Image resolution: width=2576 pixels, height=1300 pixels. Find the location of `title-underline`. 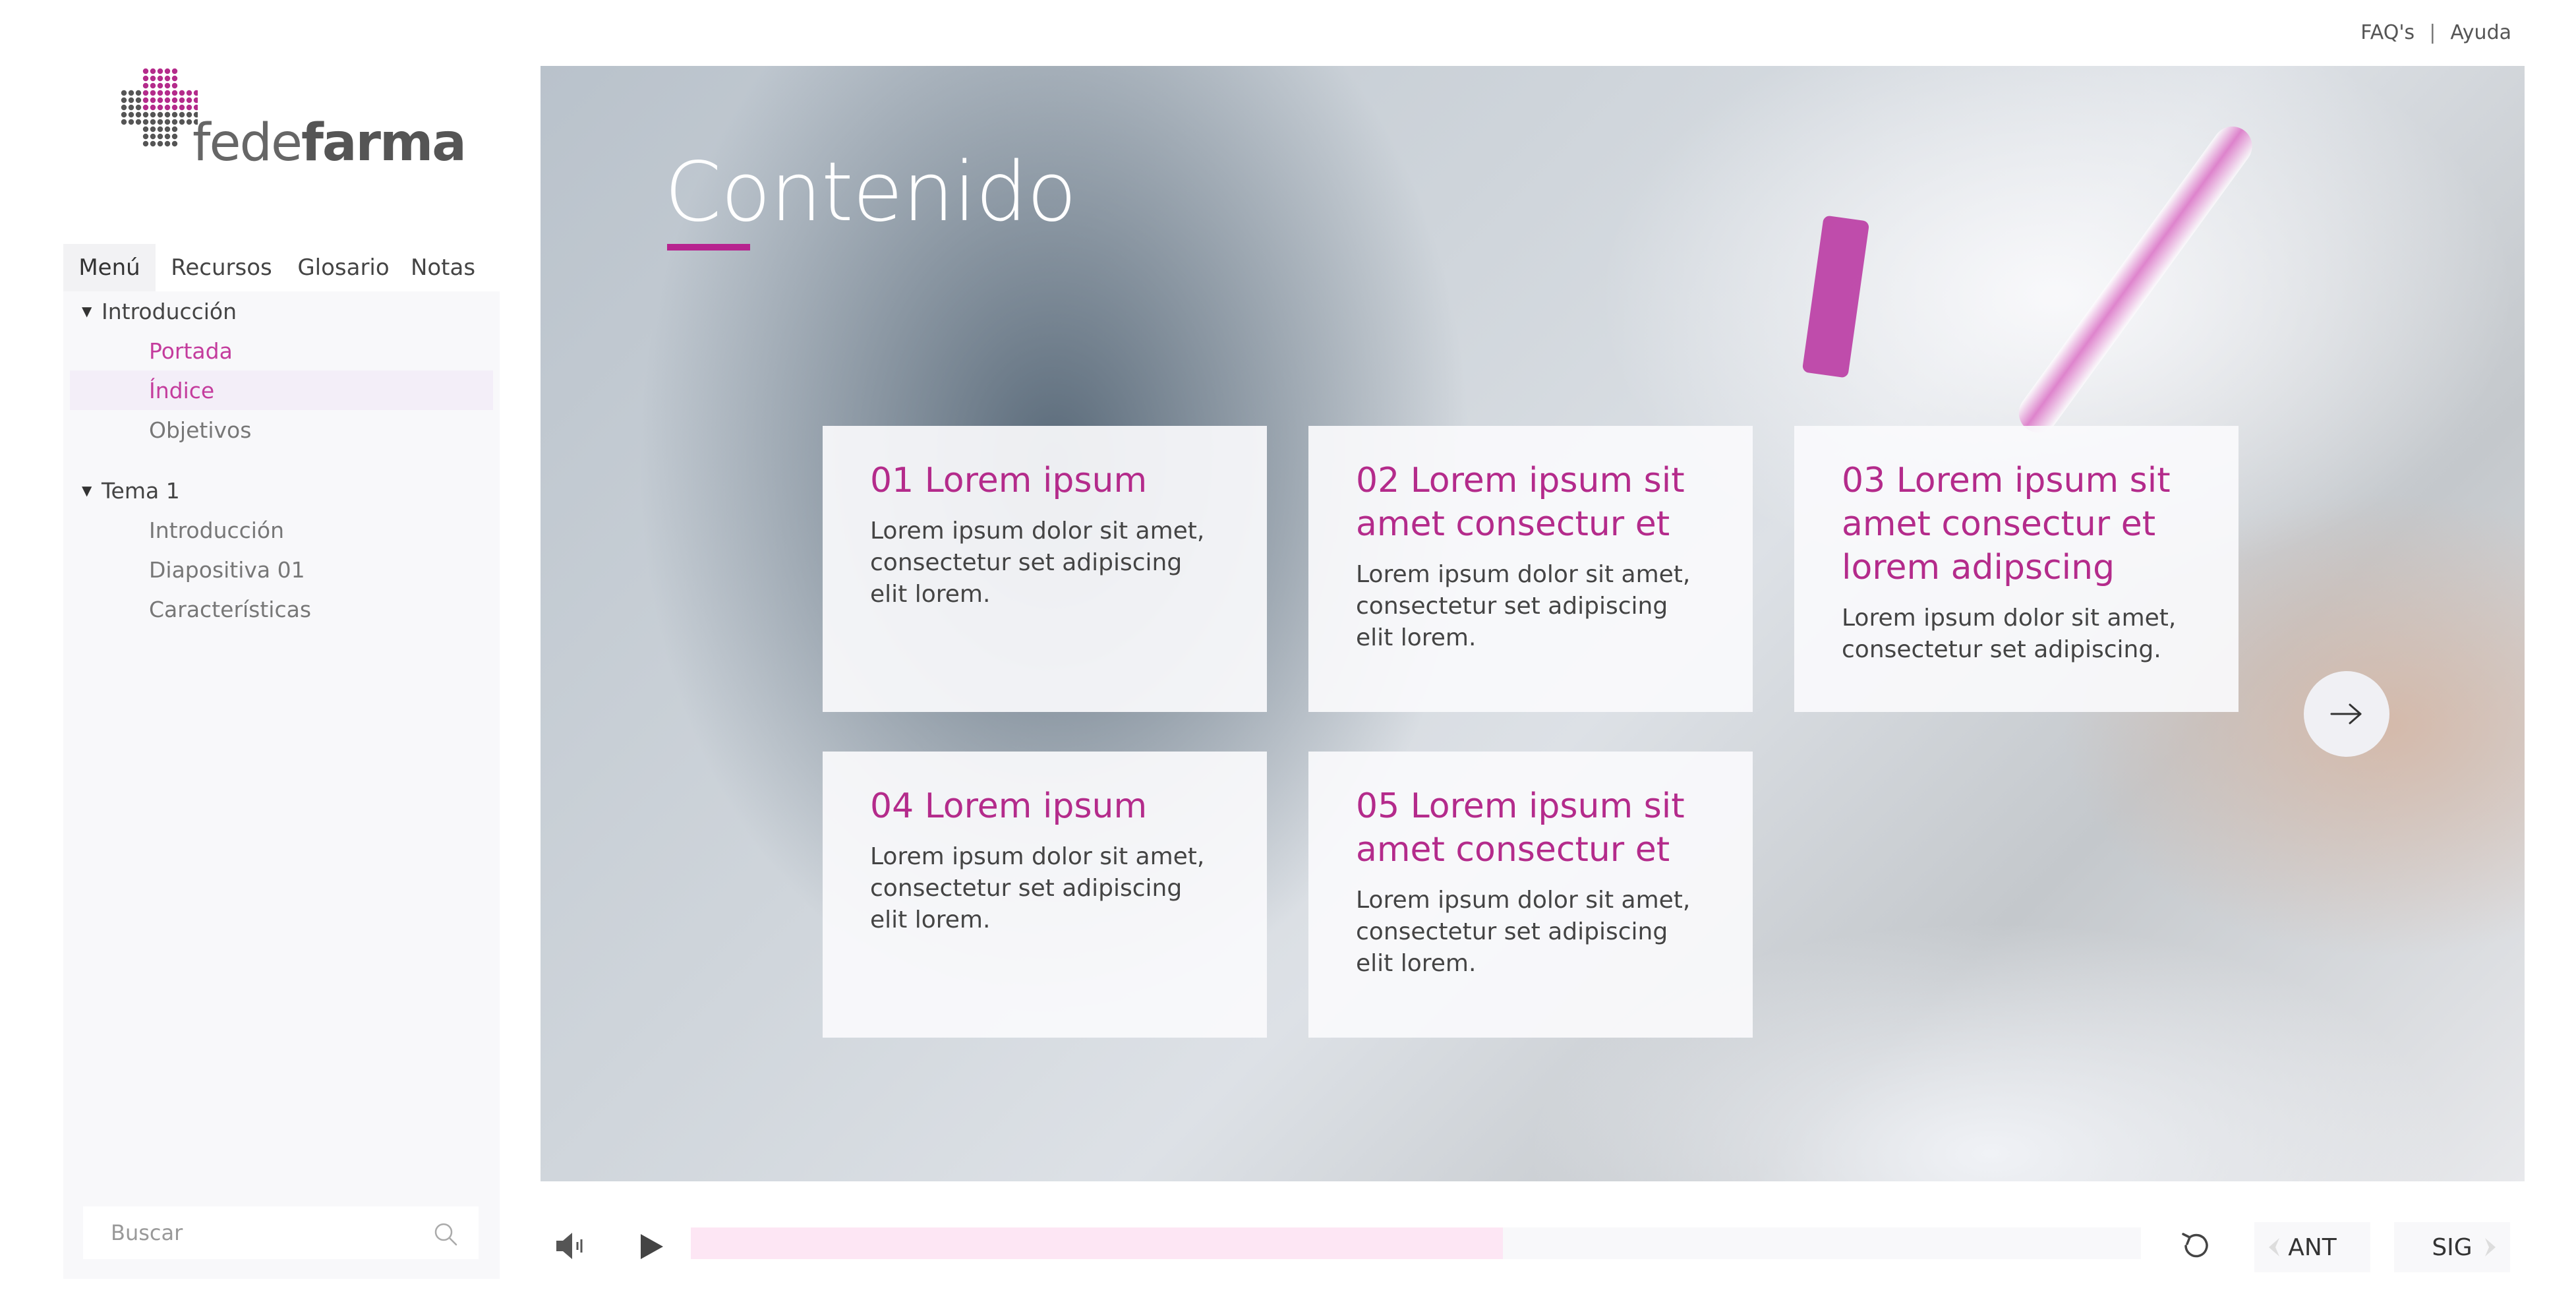

title-underline is located at coordinates (708, 247).